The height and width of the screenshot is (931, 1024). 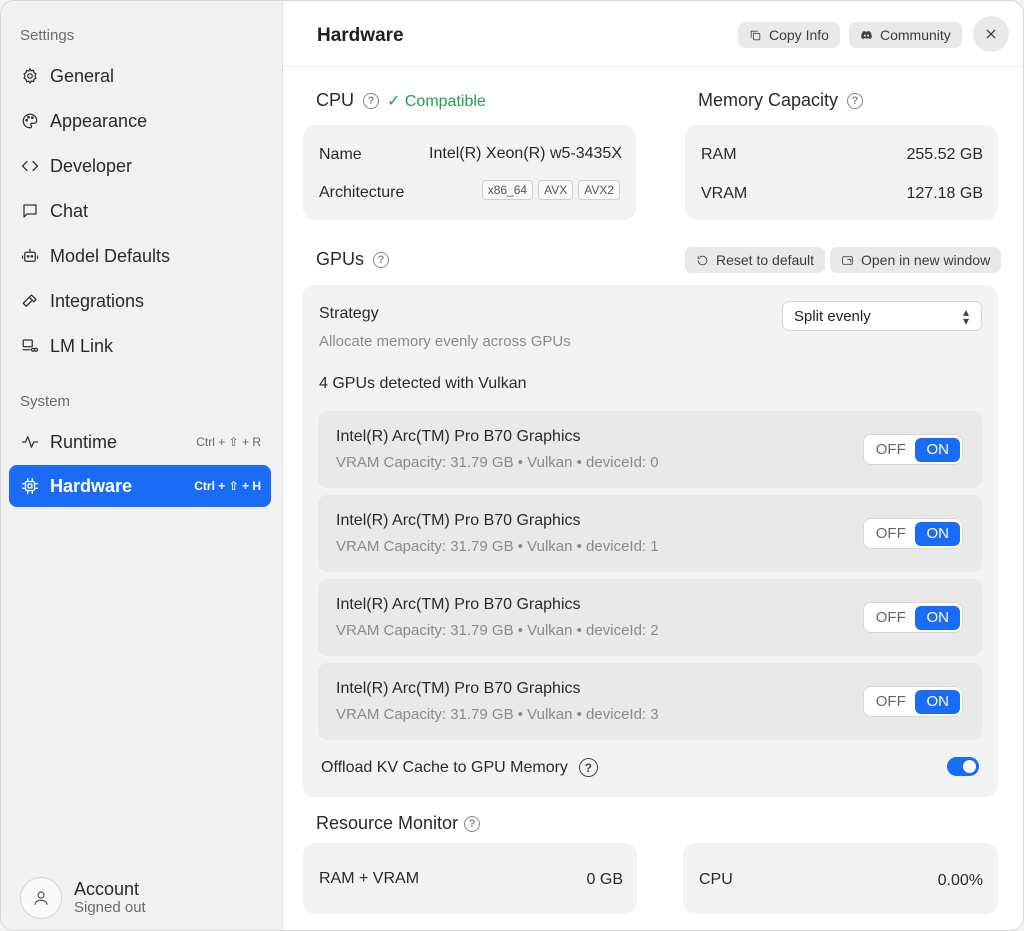 What do you see at coordinates (82, 345) in the screenshot?
I see `sidebar-item-label: LM Link` at bounding box center [82, 345].